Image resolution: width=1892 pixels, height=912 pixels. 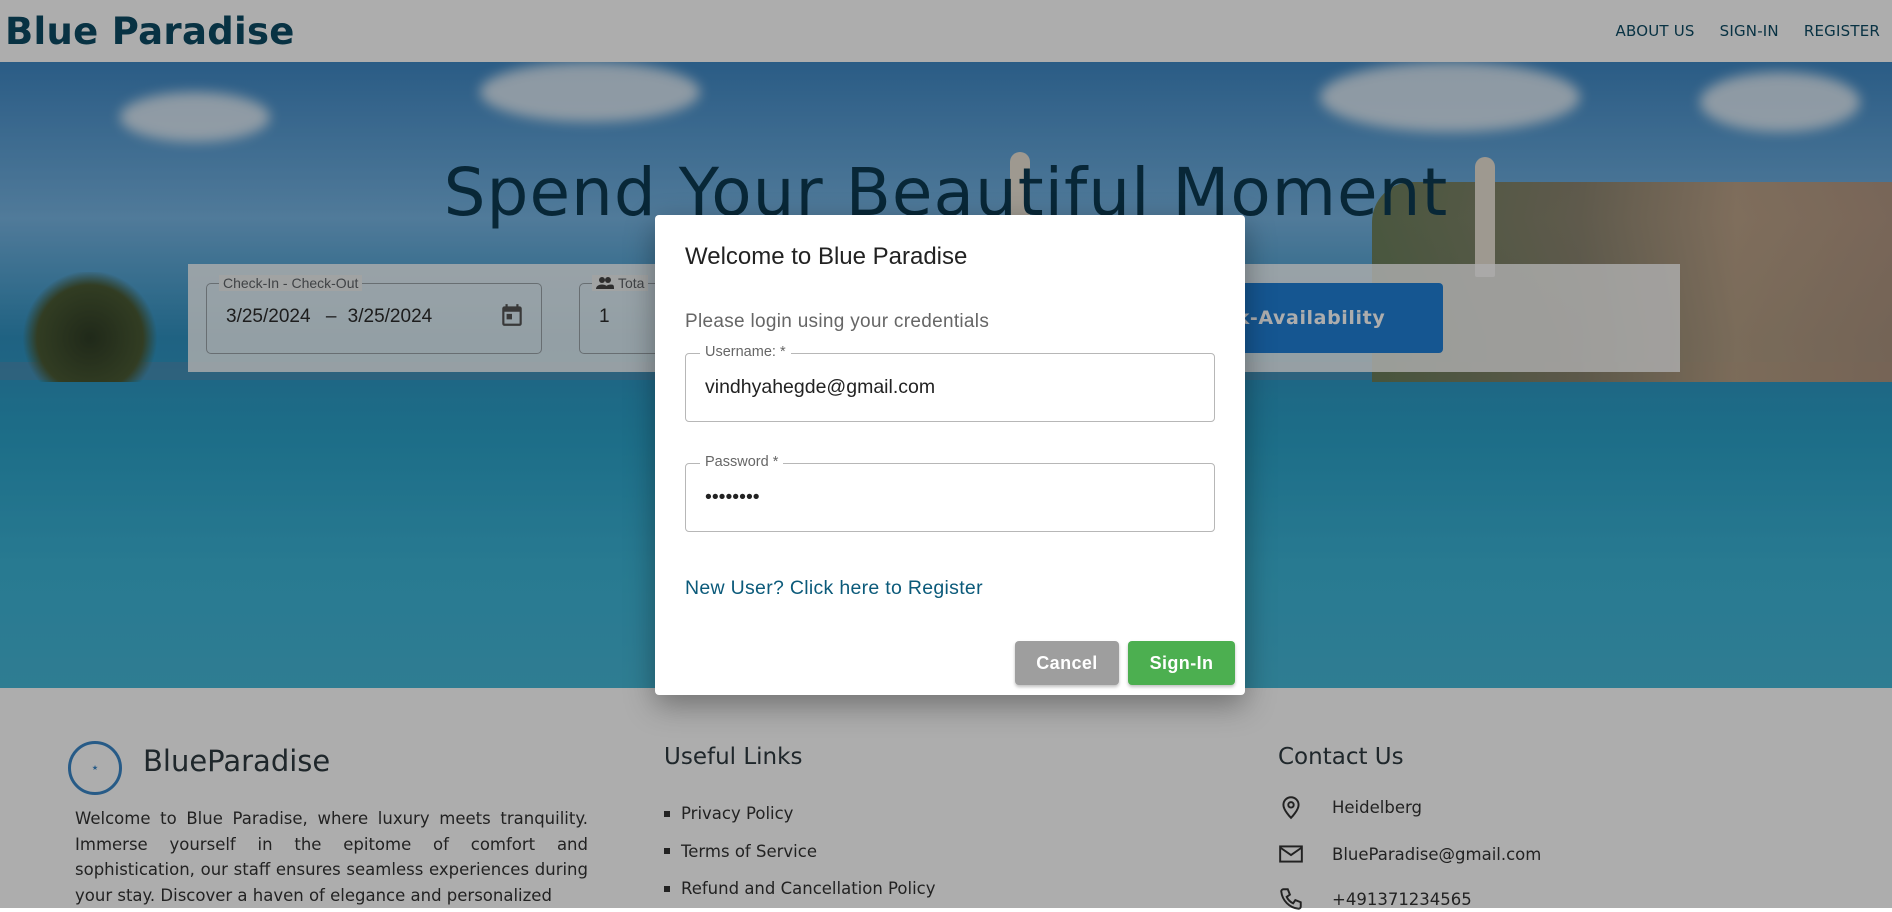 I want to click on username-field: Username: *, so click(x=950, y=383).